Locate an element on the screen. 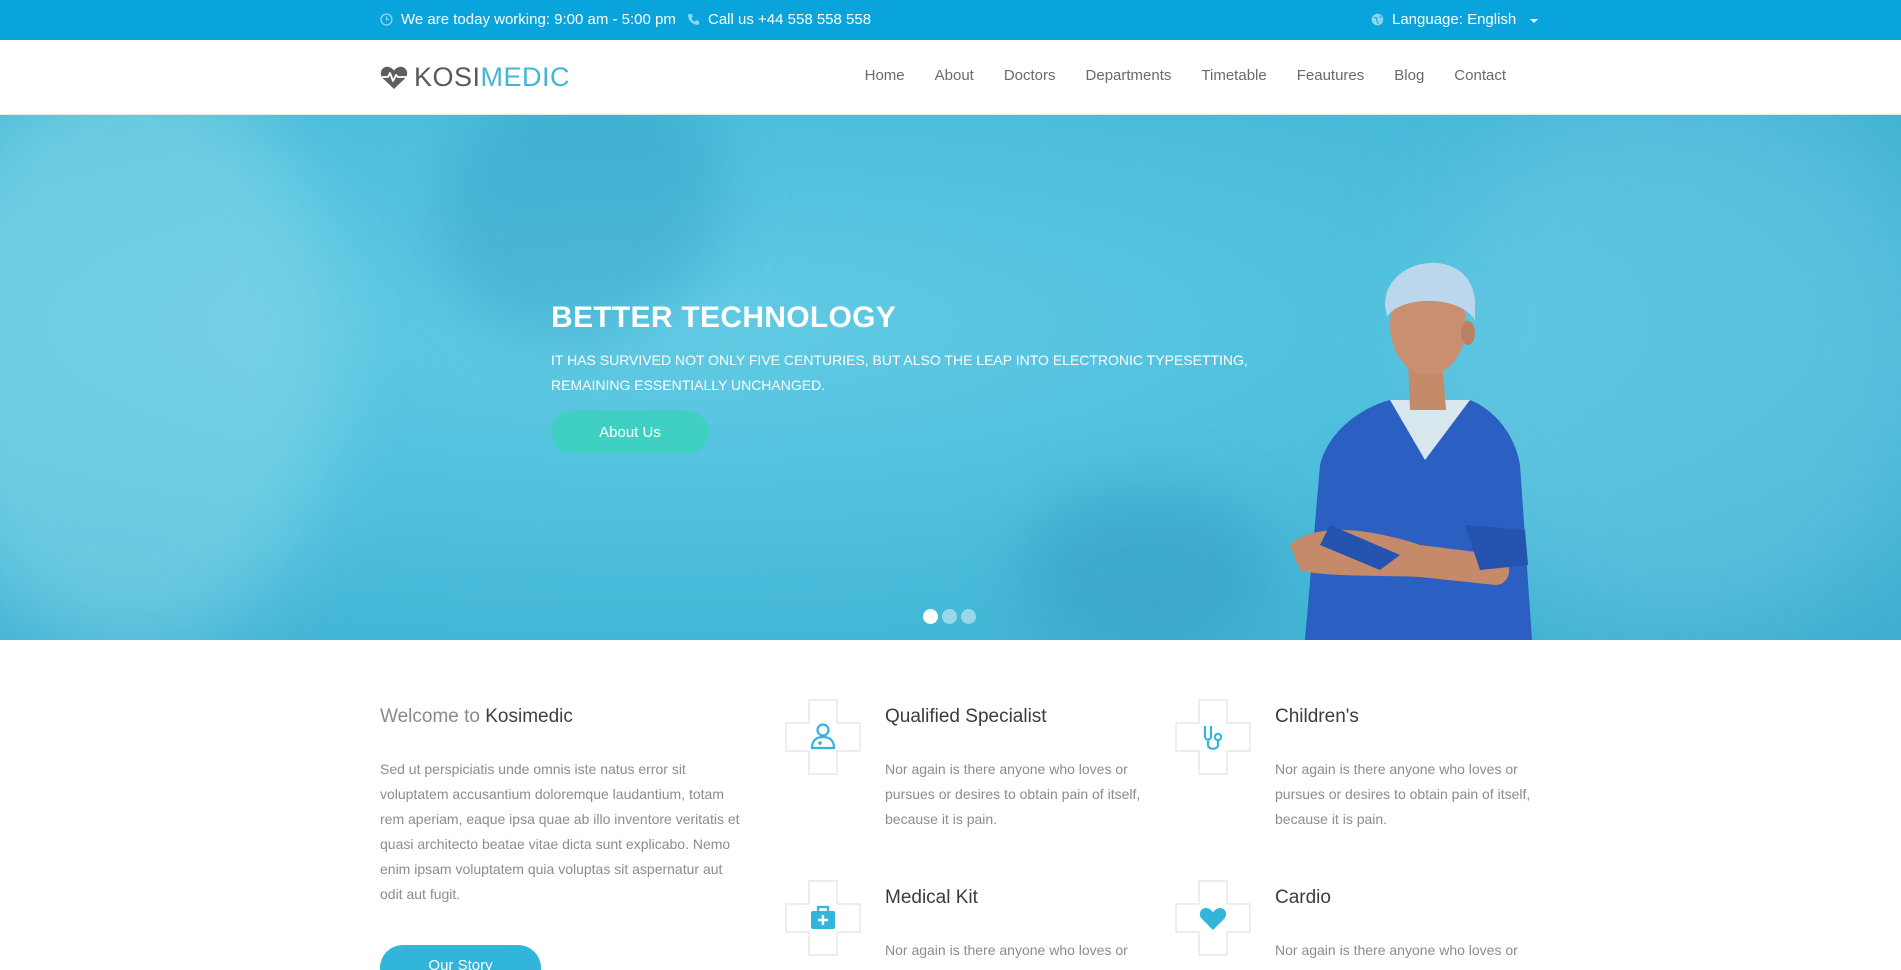 The height and width of the screenshot is (970, 1901). working-hours: We are today working: 9:00 am - 5:00 pm is located at coordinates (528, 19).